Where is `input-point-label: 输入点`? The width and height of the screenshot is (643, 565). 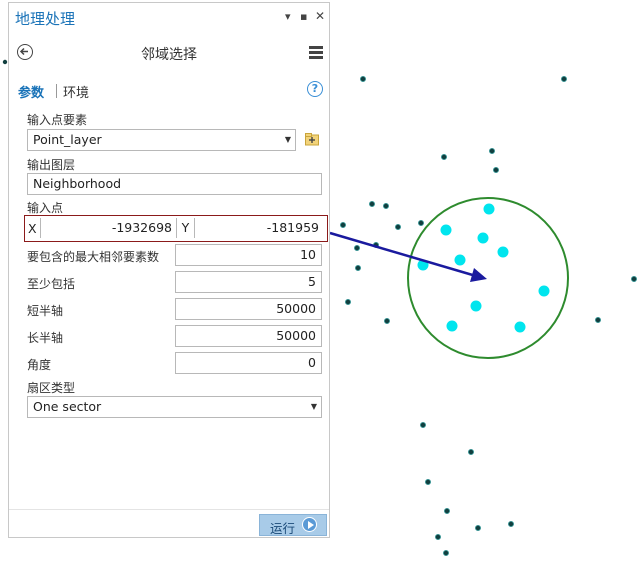
input-point-label: 输入点 is located at coordinates (45, 208).